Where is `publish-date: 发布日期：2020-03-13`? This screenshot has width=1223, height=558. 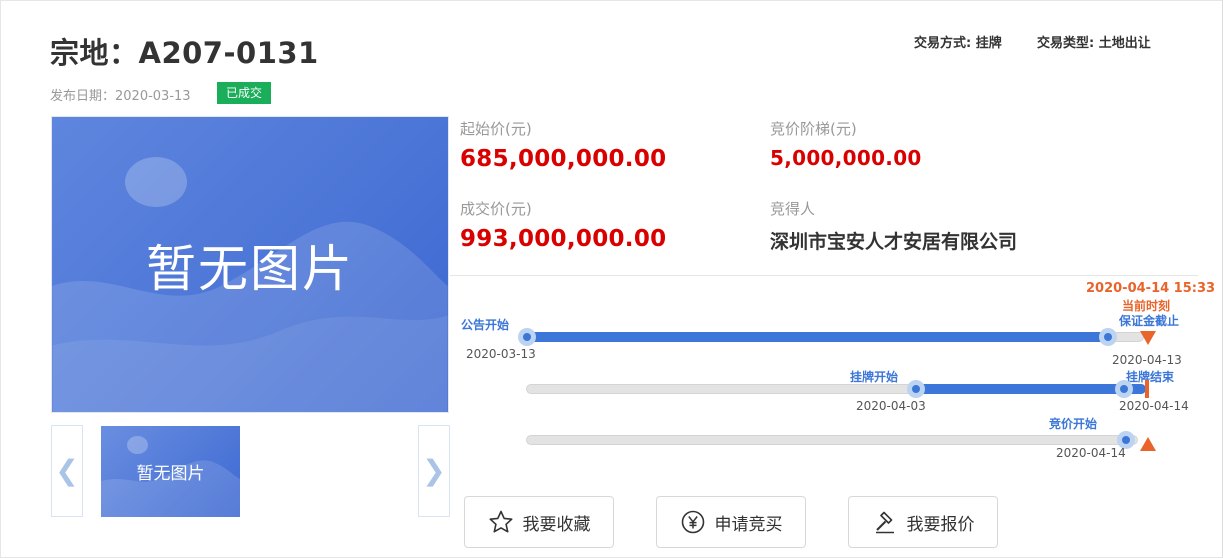
publish-date: 发布日期：2020-03-13 is located at coordinates (120, 96).